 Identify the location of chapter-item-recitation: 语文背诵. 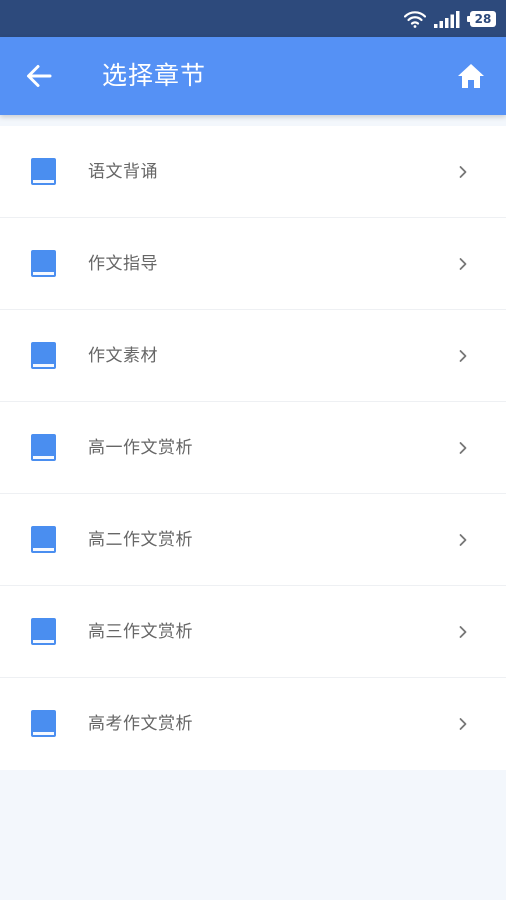
(253, 172).